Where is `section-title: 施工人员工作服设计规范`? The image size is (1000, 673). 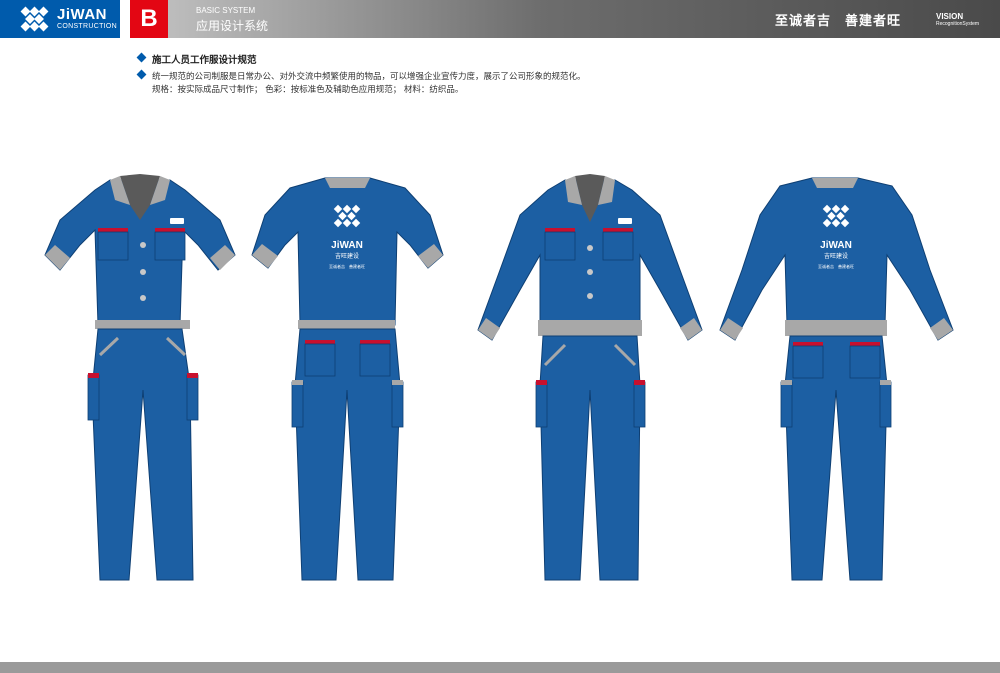 section-title: 施工人员工作服设计规范 is located at coordinates (204, 60).